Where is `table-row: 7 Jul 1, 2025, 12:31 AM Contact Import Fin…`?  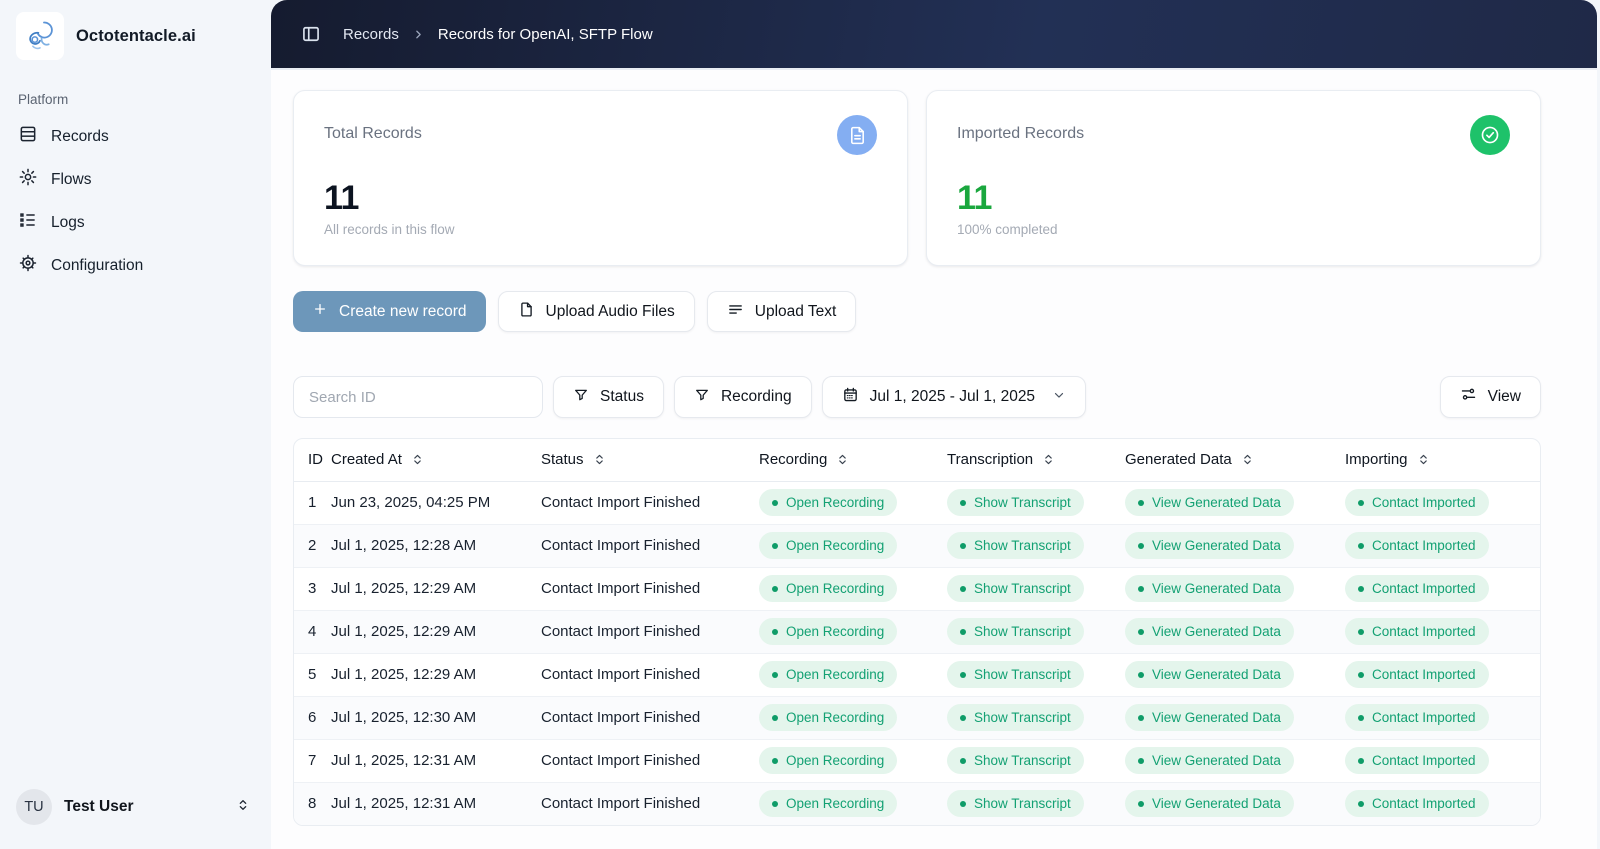 table-row: 7 Jul 1, 2025, 12:31 AM Contact Import Fin… is located at coordinates (917, 760).